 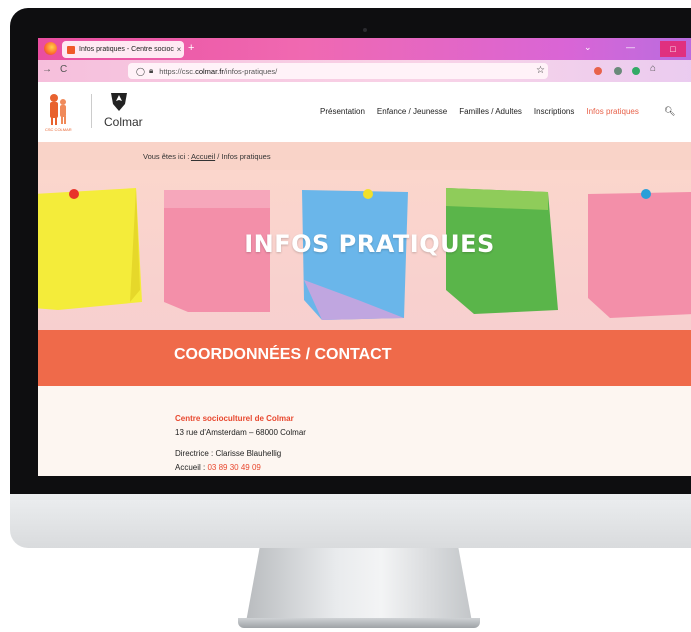 What do you see at coordinates (365, 30) in the screenshot?
I see `camera-dot` at bounding box center [365, 30].